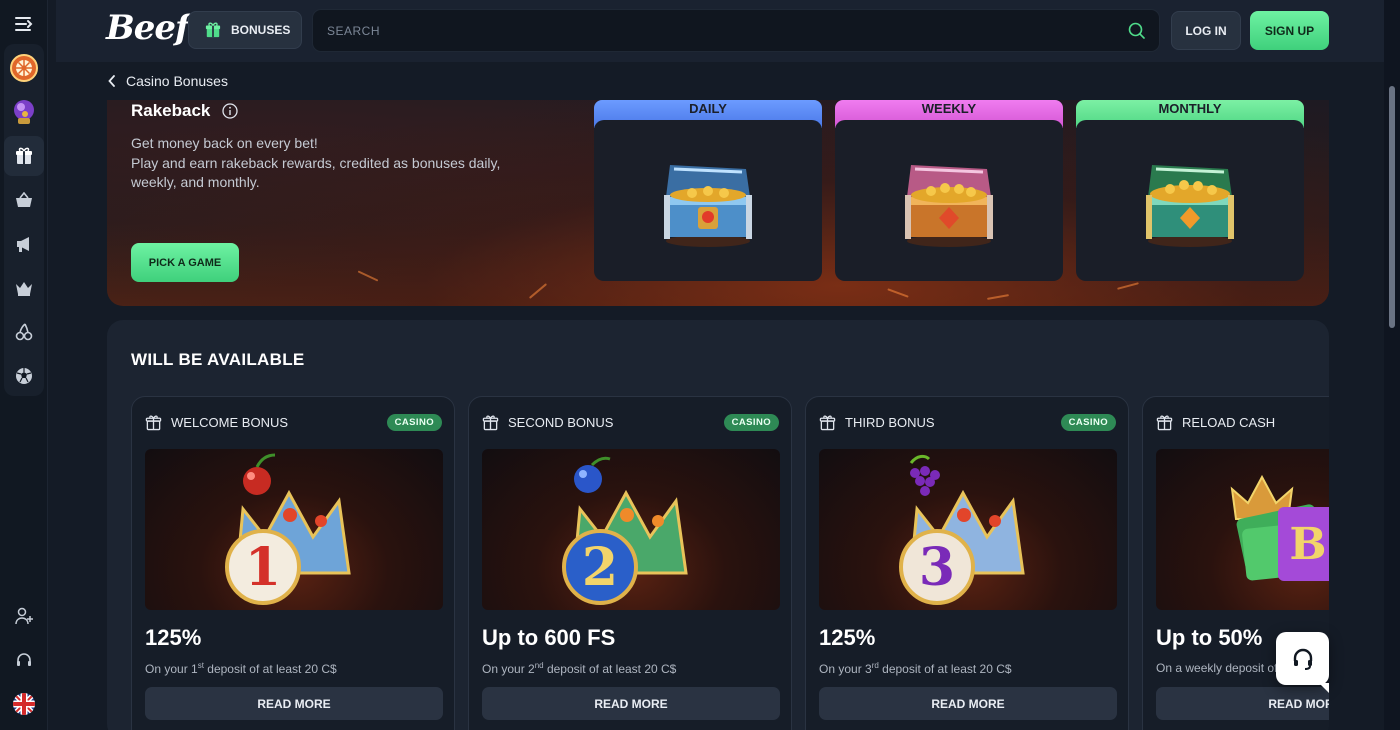  I want to click on rakeback-daily-card: DAILY, so click(708, 190).